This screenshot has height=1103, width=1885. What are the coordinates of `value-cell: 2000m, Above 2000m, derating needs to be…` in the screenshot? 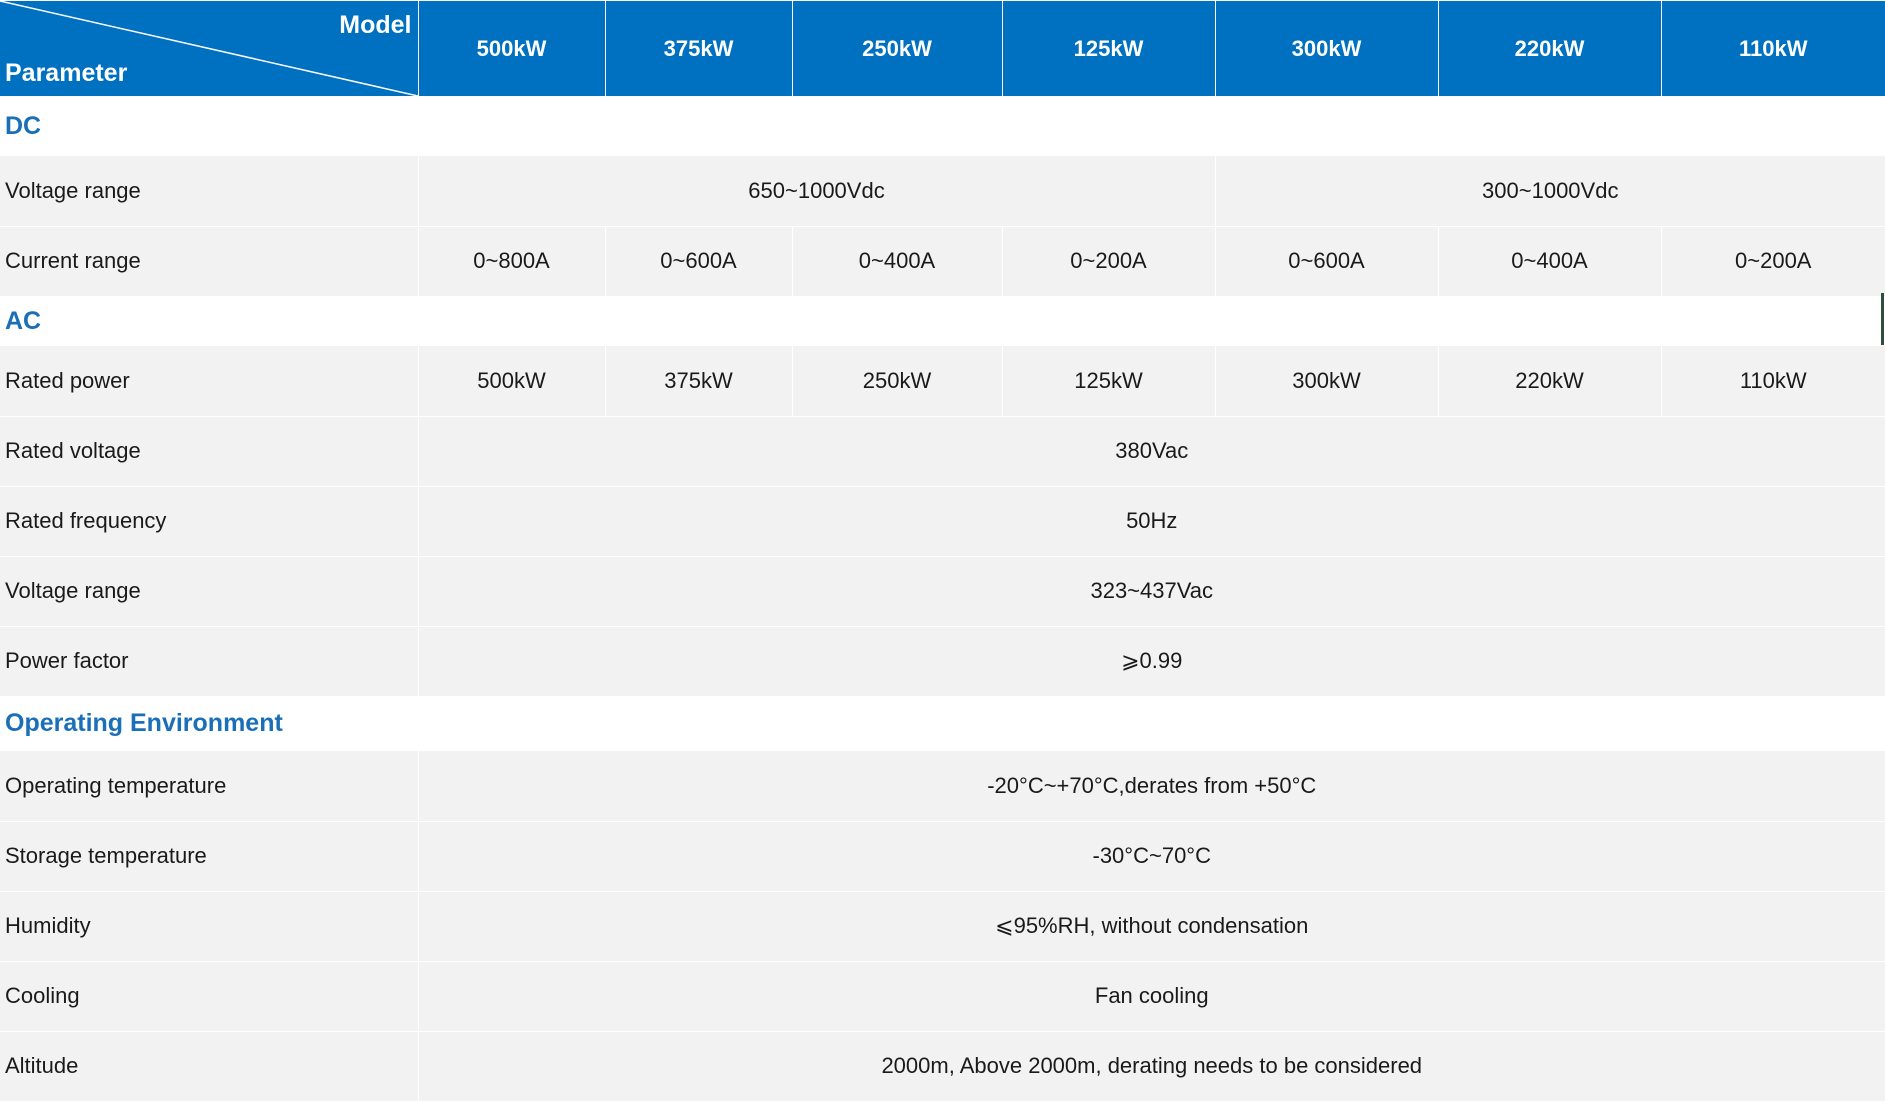 It's located at (1151, 1066).